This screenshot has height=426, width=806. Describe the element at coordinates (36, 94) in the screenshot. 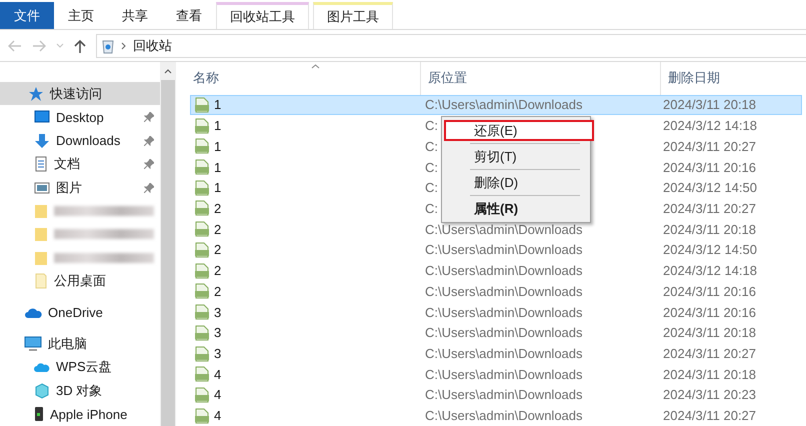

I see `star-icon` at that location.